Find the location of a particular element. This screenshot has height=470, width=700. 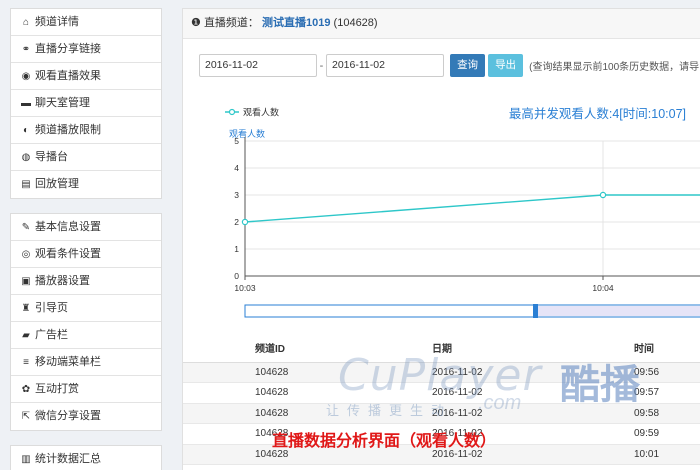

sidebar-item: ◍ 导播台 is located at coordinates (86, 157).